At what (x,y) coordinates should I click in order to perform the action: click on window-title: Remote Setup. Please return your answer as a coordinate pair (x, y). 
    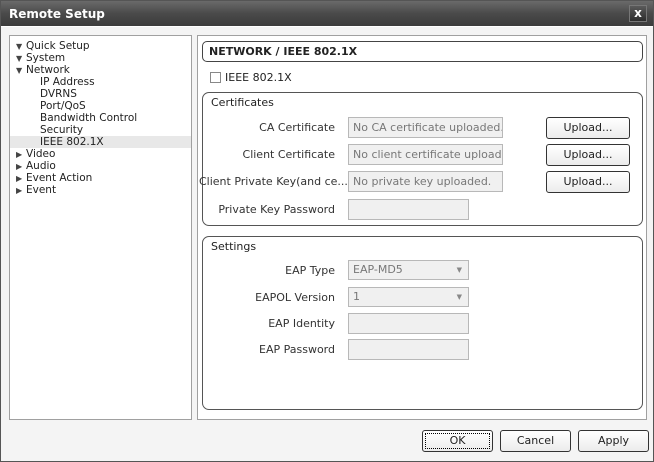
    Looking at the image, I should click on (57, 13).